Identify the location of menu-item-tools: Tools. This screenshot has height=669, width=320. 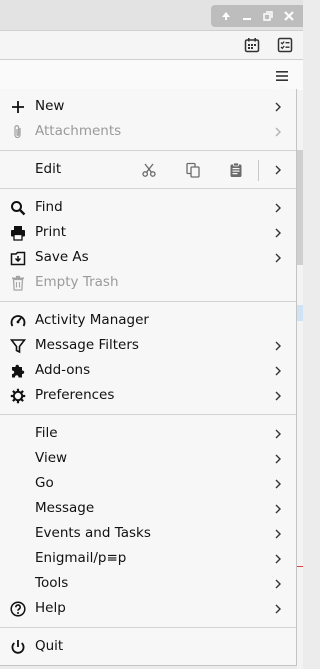
(148, 583).